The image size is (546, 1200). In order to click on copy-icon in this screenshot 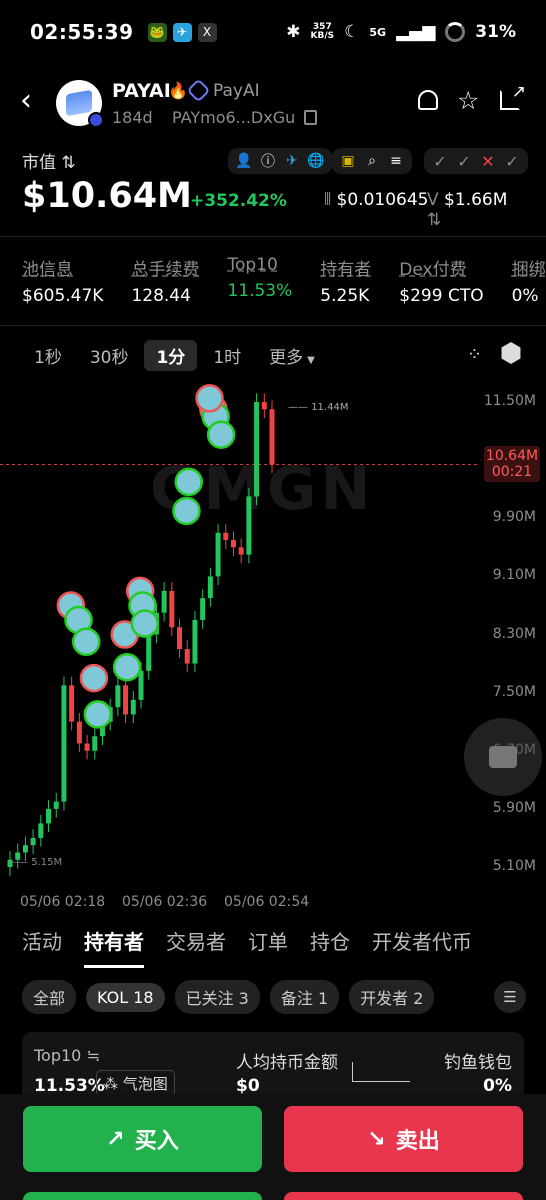, I will do `click(310, 117)`.